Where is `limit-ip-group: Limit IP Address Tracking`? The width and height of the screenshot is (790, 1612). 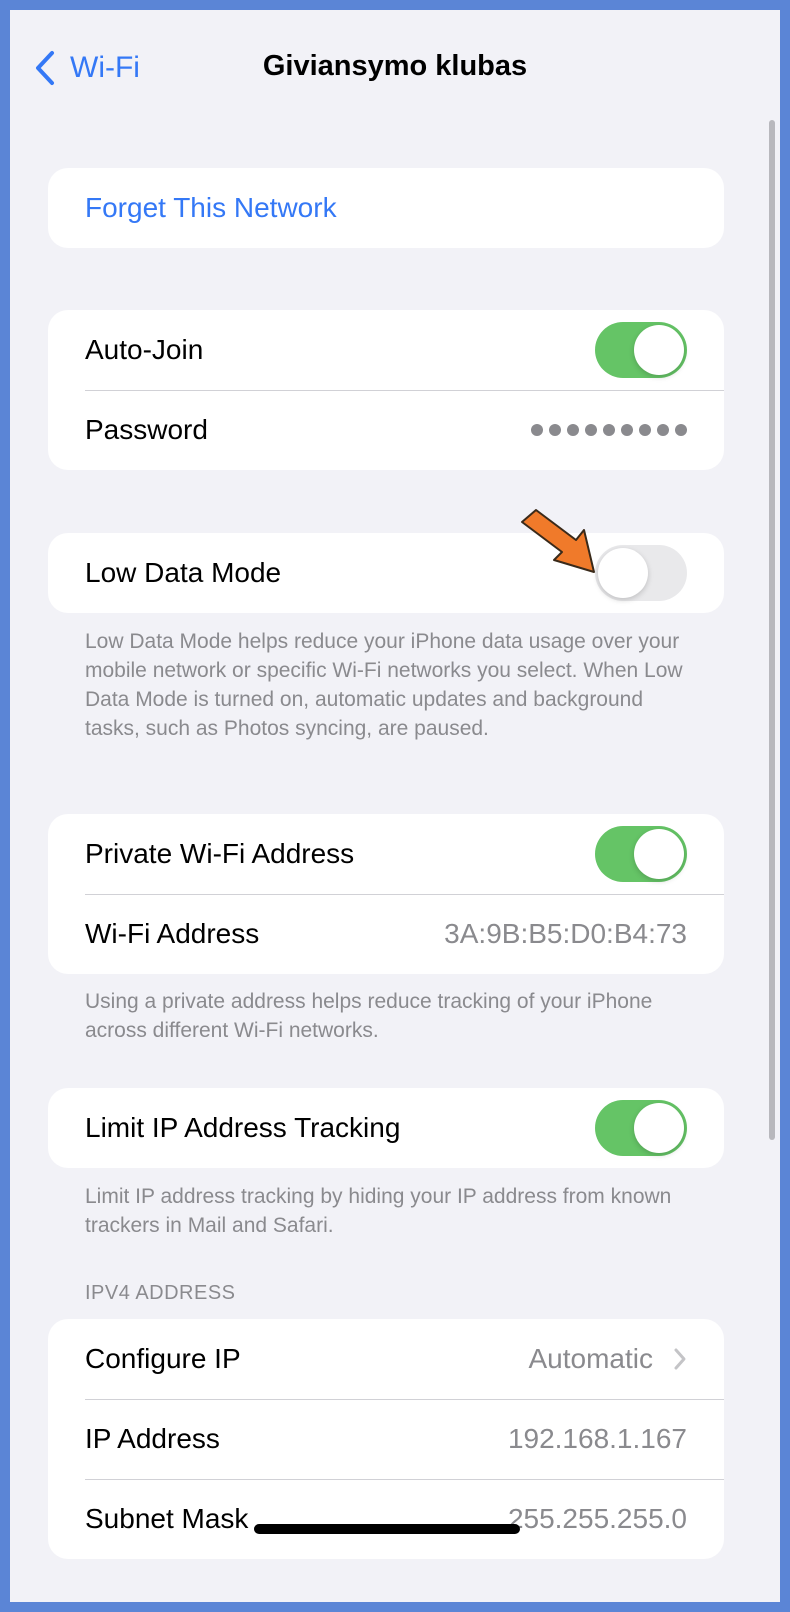 limit-ip-group: Limit IP Address Tracking is located at coordinates (386, 1128).